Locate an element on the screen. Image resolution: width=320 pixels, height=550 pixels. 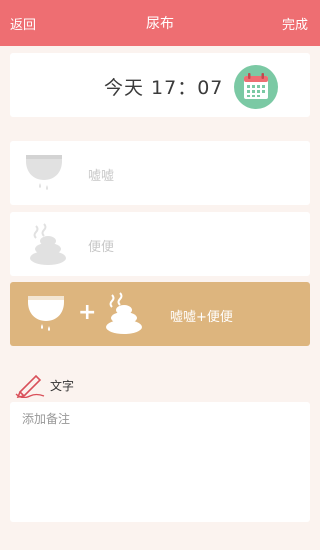
top-bar: 返回 尿布 完成 is located at coordinates (160, 23).